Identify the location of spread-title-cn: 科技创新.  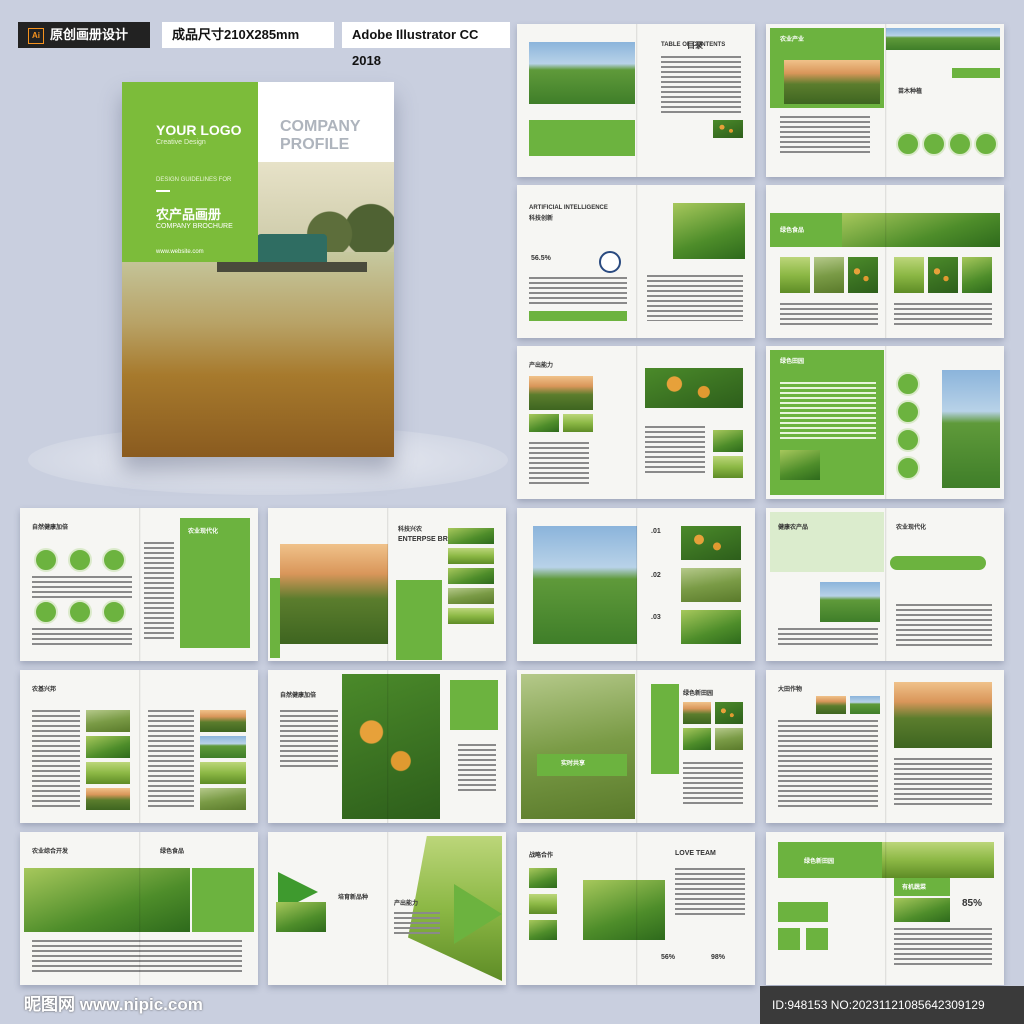
(541, 219).